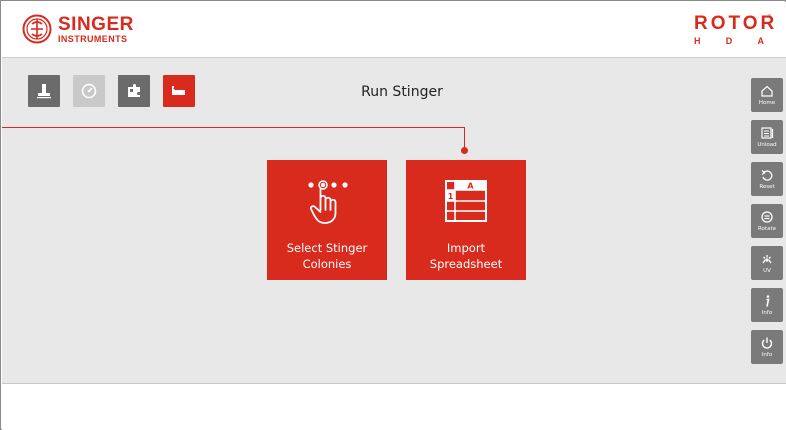  What do you see at coordinates (93, 38) in the screenshot?
I see `singer-logo-line2: INSTRUMENTS` at bounding box center [93, 38].